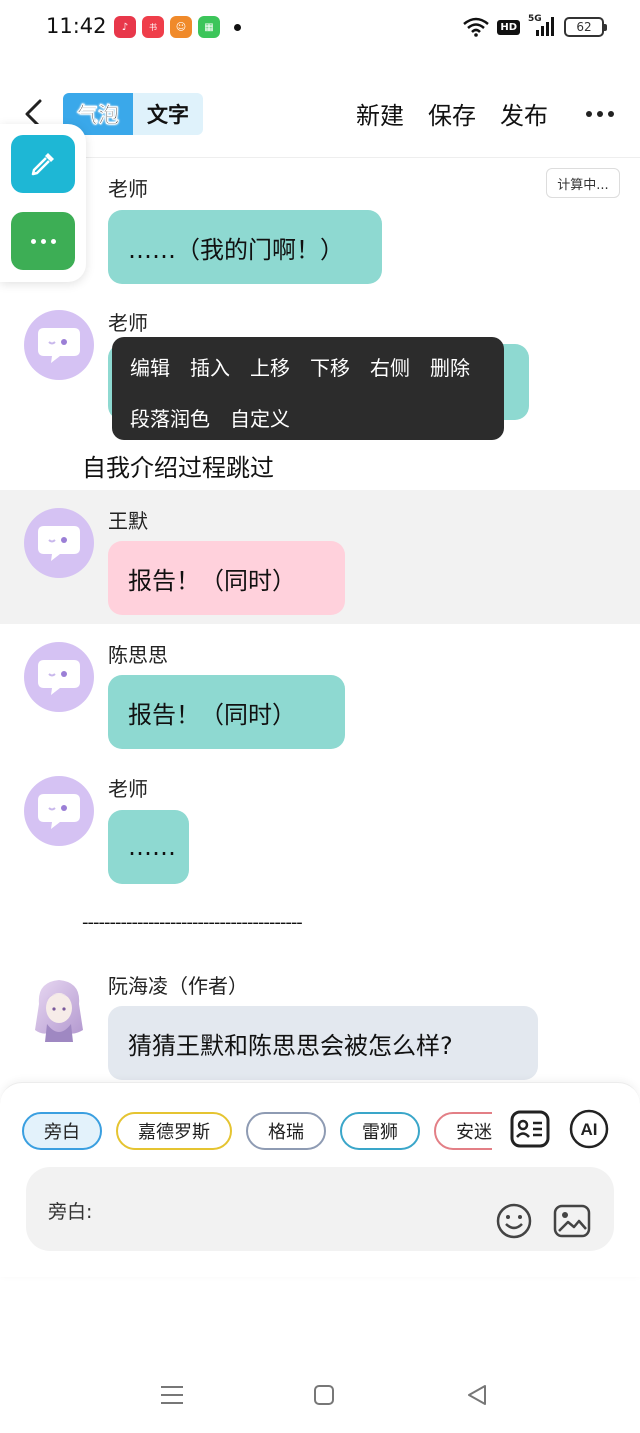  What do you see at coordinates (317, 417) in the screenshot?
I see `context-menu-row: 段落润色 自定义` at bounding box center [317, 417].